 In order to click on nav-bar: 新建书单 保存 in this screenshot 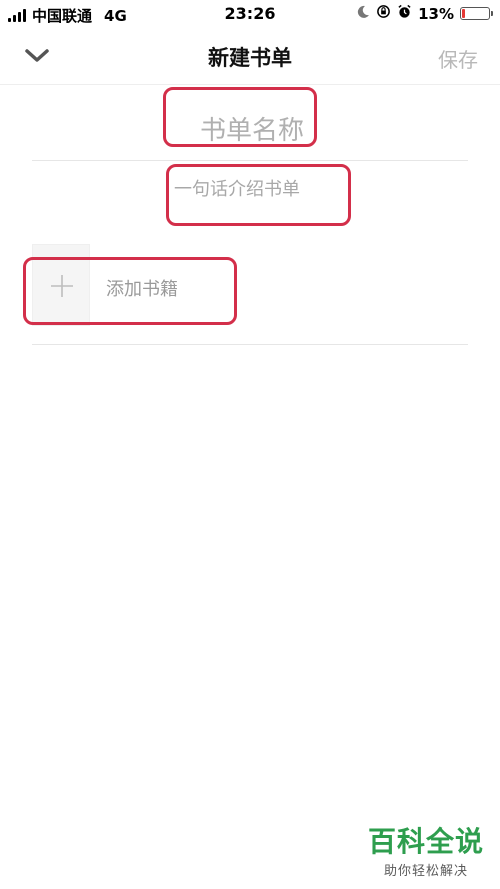, I will do `click(250, 56)`.